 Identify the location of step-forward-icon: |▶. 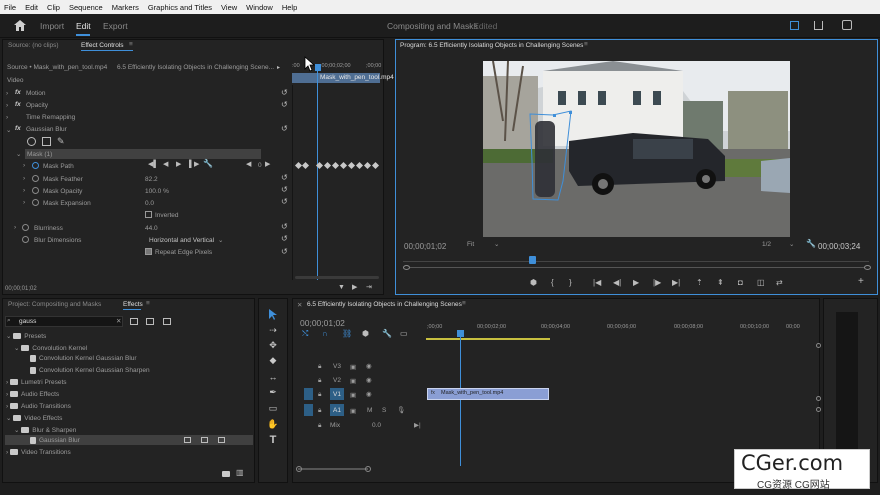
(657, 283).